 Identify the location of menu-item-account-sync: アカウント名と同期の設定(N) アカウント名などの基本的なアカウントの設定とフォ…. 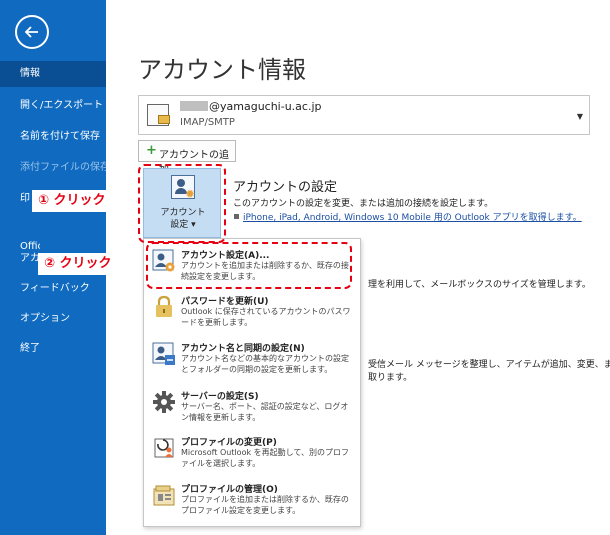
(252, 360).